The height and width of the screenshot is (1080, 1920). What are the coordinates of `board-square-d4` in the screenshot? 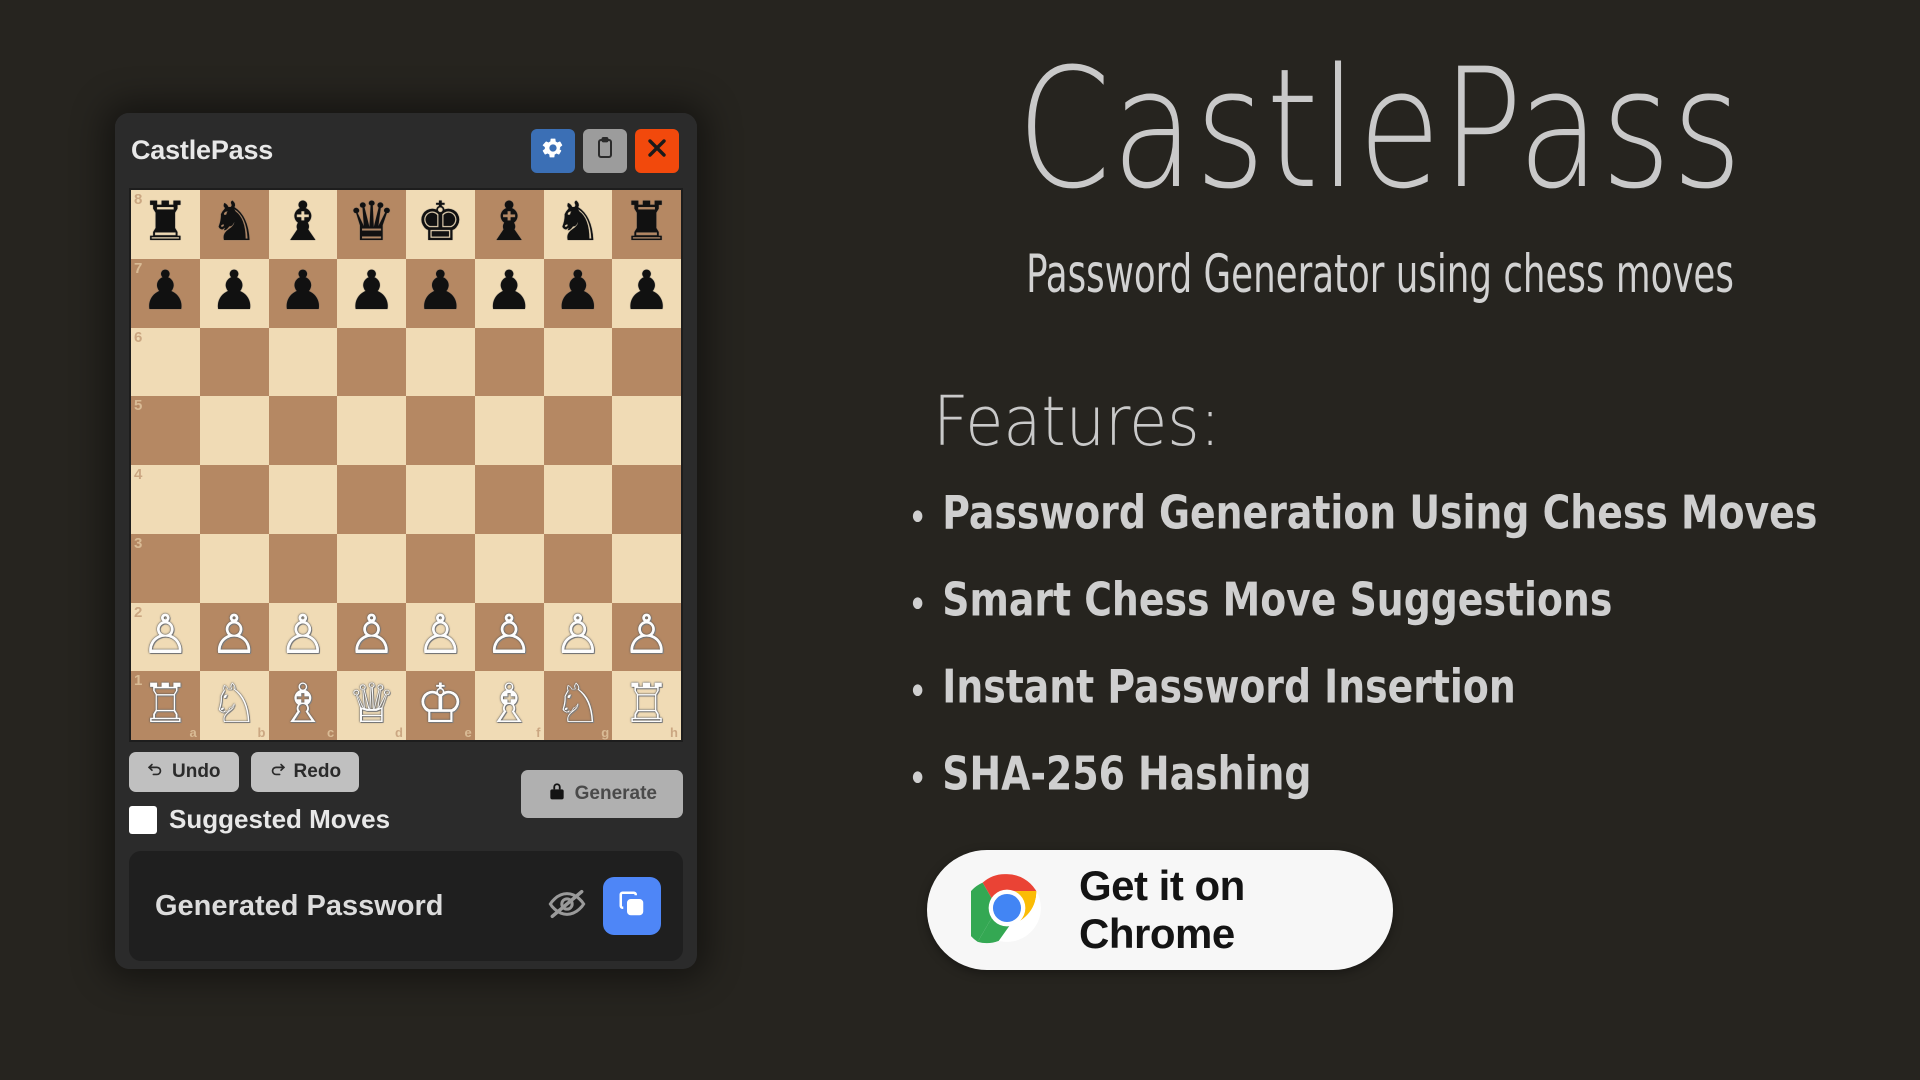 It's located at (371, 499).